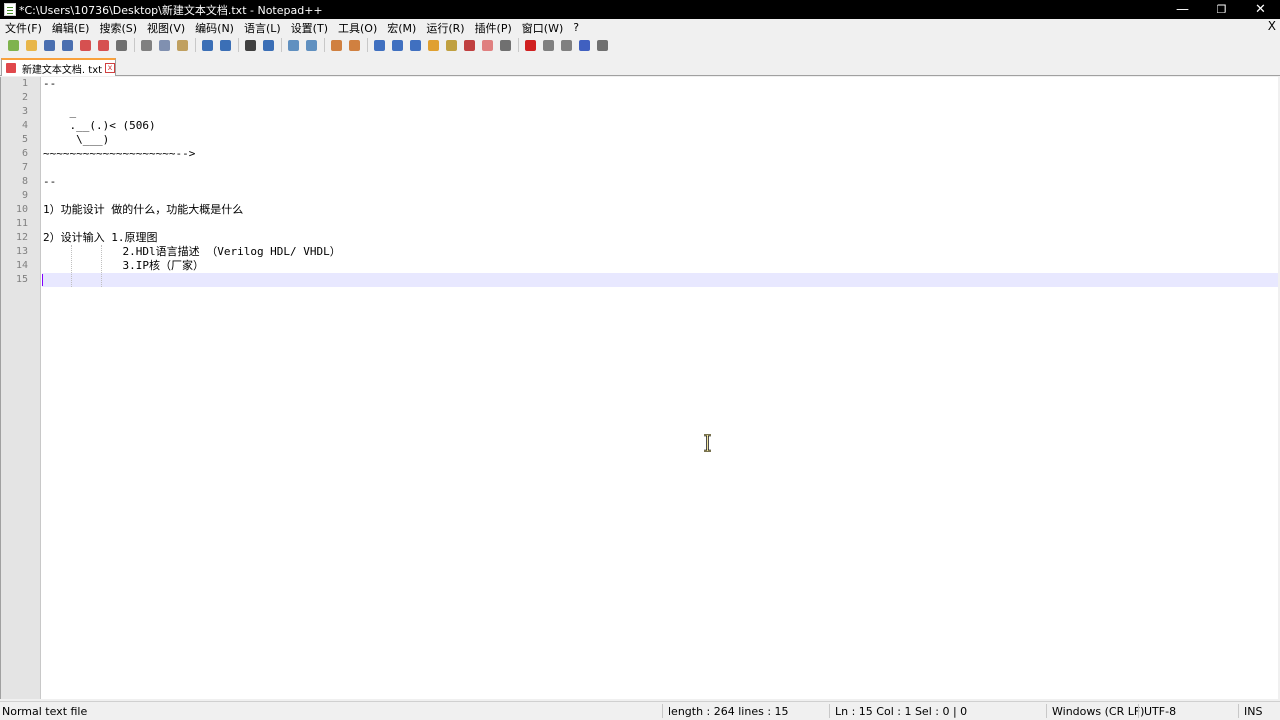 The width and height of the screenshot is (1280, 720). What do you see at coordinates (103, 45) in the screenshot?
I see `close-all-button` at bounding box center [103, 45].